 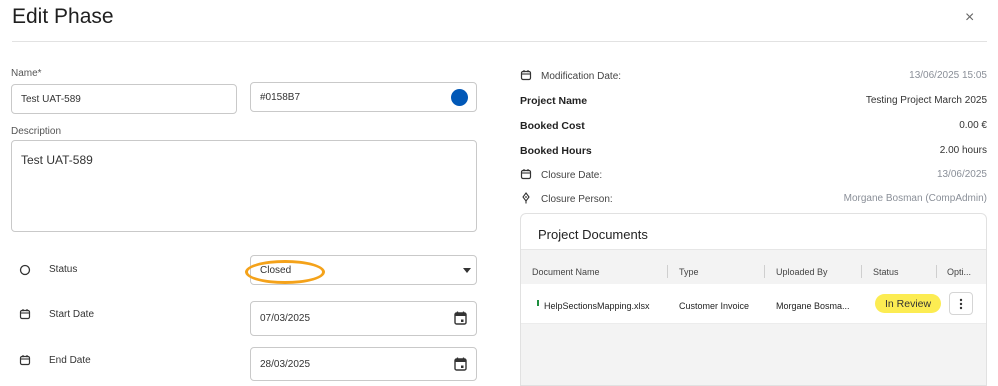 I want to click on chevron-down-icon, so click(x=467, y=270).